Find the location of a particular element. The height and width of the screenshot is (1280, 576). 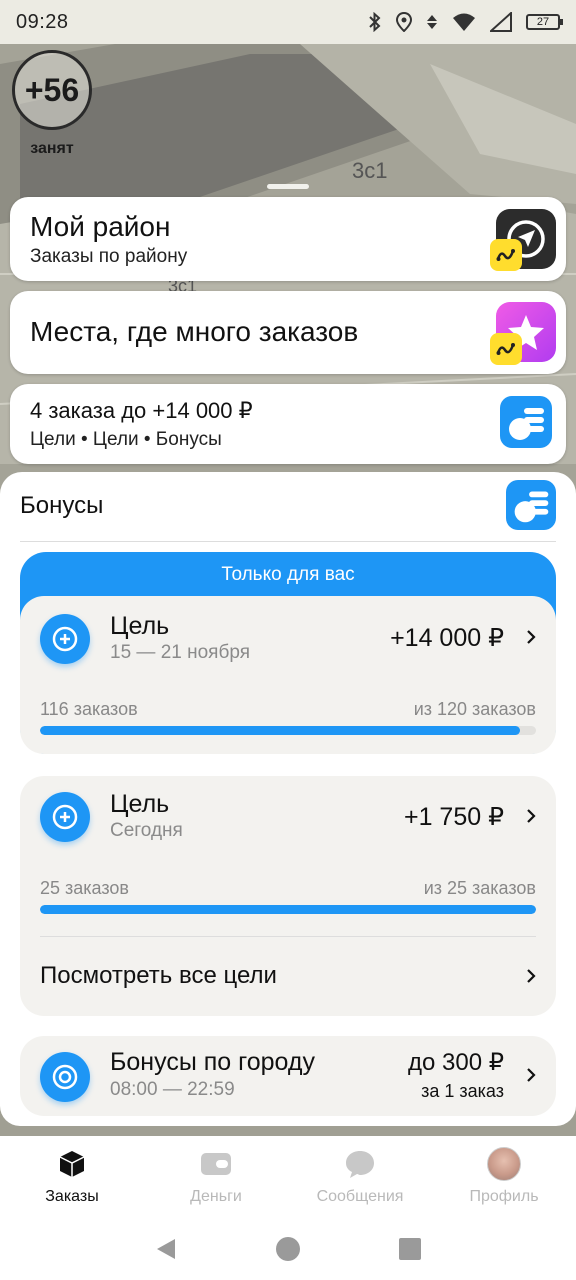

tab-label: Заказы is located at coordinates (72, 1196).